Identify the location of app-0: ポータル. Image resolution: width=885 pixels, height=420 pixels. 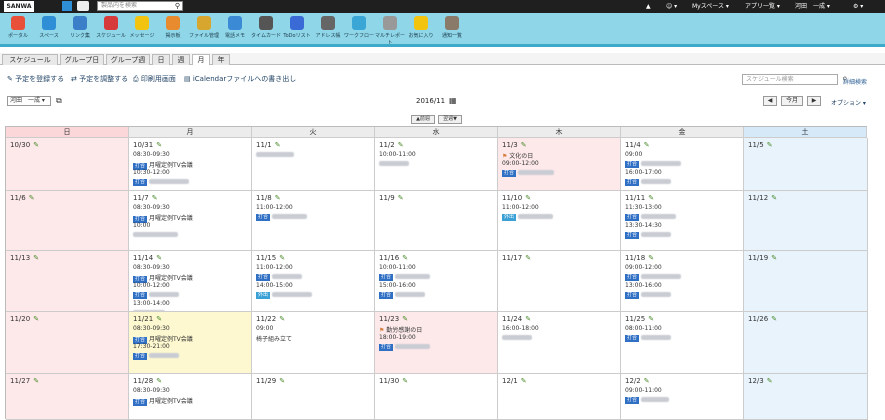
(18, 27).